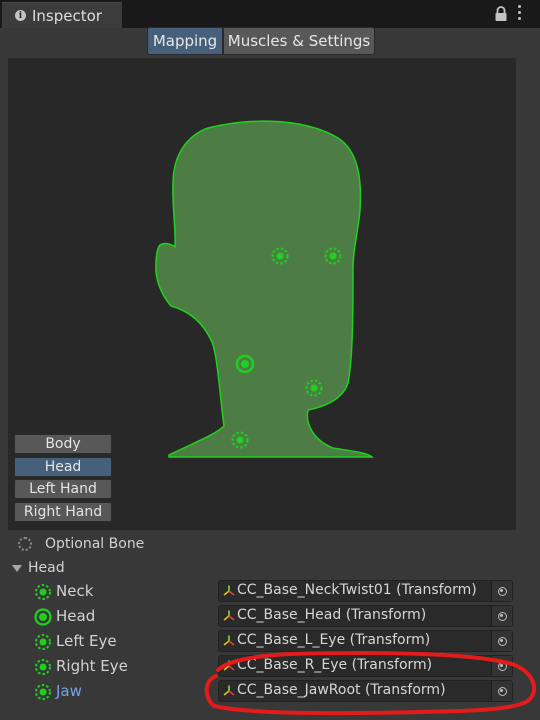 The width and height of the screenshot is (540, 720). I want to click on bone-label: Head, so click(75, 616).